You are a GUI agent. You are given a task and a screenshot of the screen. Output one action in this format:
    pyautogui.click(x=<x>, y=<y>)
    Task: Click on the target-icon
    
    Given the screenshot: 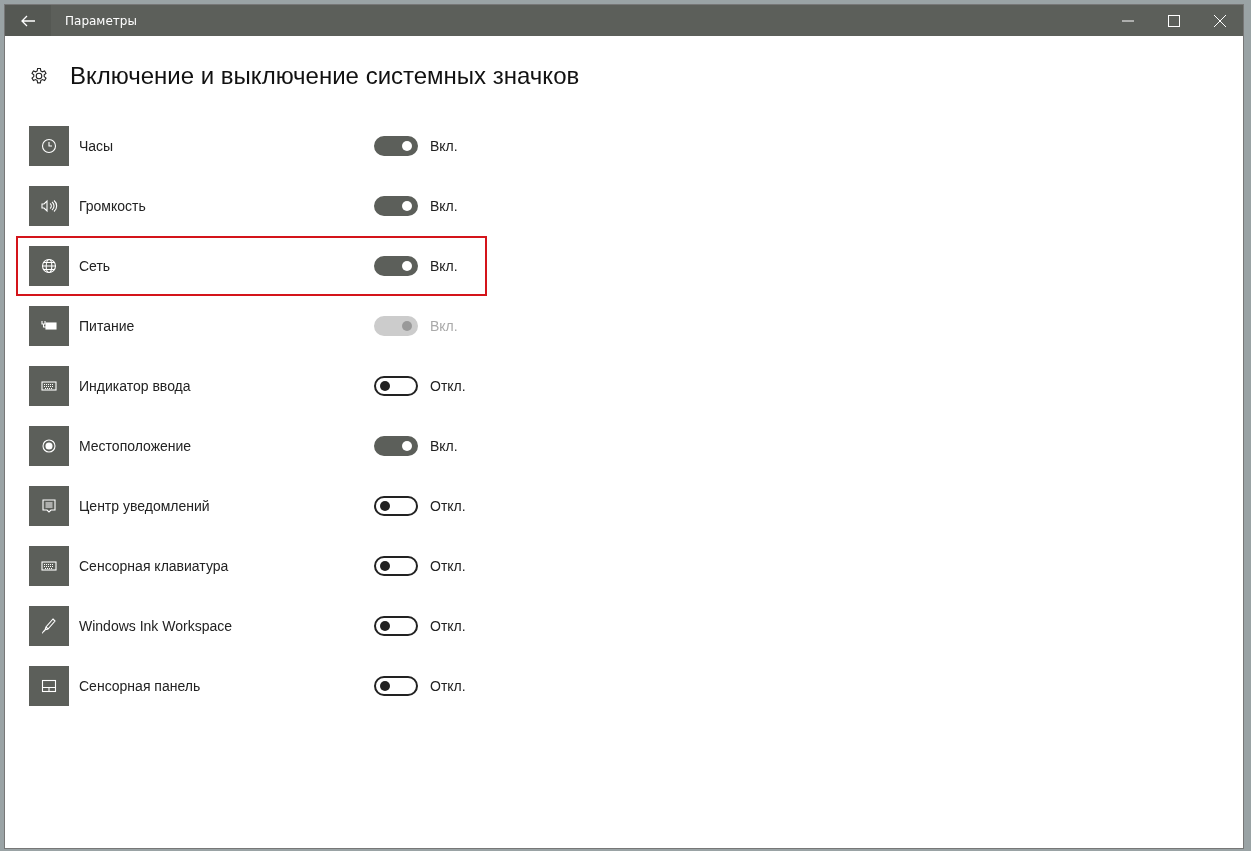 What is the action you would take?
    pyautogui.click(x=49, y=446)
    